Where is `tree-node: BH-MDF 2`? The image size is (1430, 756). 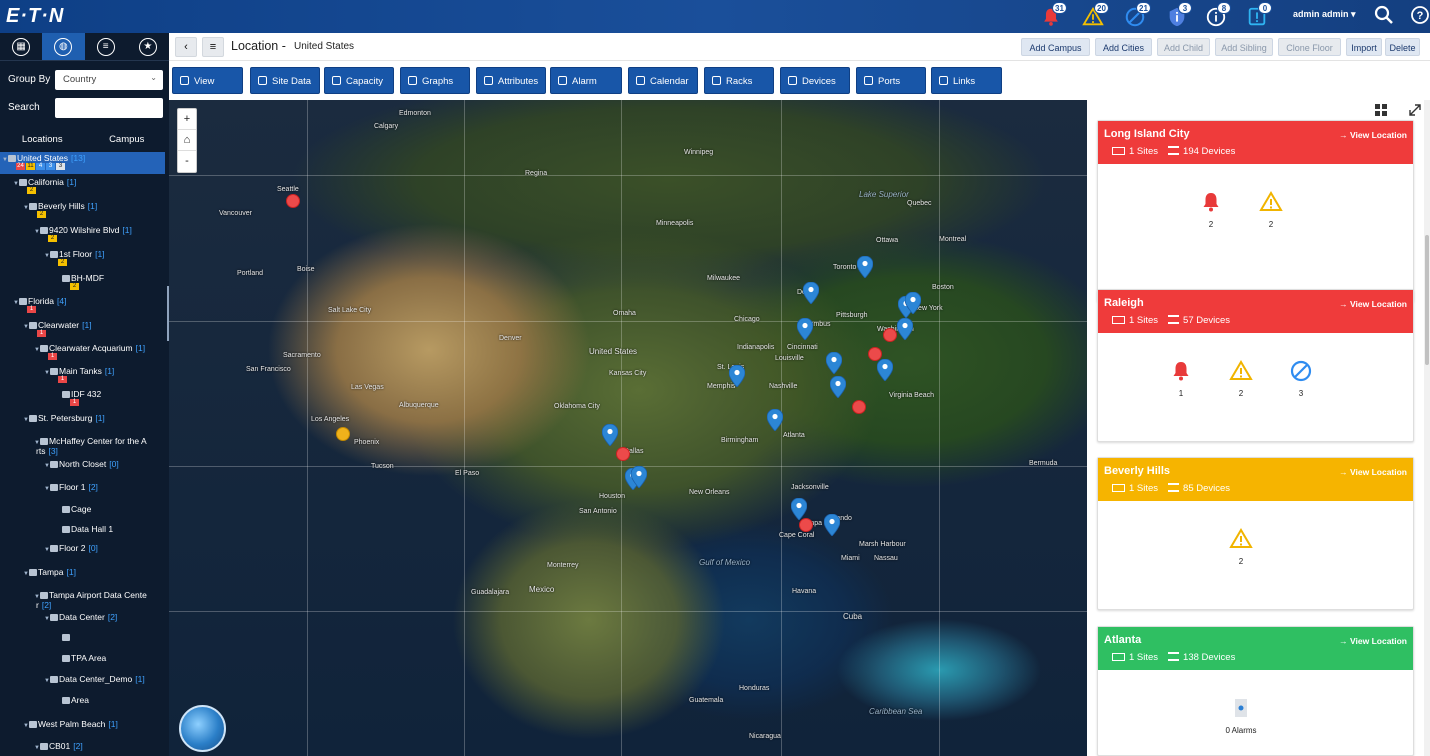 tree-node: BH-MDF 2 is located at coordinates (52, 283).